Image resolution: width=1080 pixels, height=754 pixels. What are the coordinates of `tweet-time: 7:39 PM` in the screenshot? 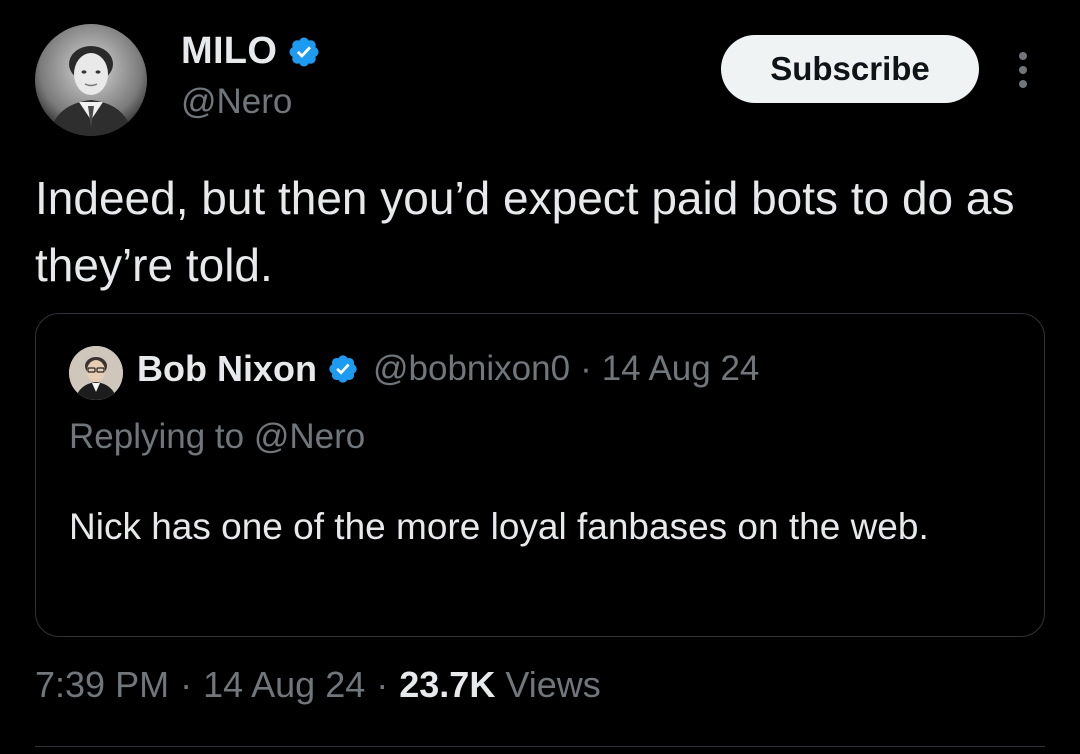 It's located at (102, 685).